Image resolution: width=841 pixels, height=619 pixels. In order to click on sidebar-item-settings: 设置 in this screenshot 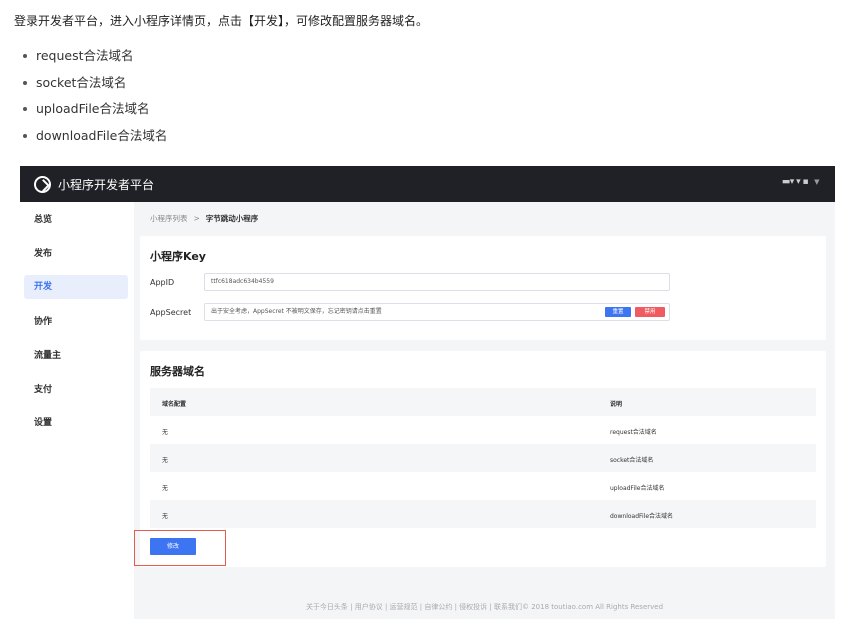, I will do `click(74, 423)`.